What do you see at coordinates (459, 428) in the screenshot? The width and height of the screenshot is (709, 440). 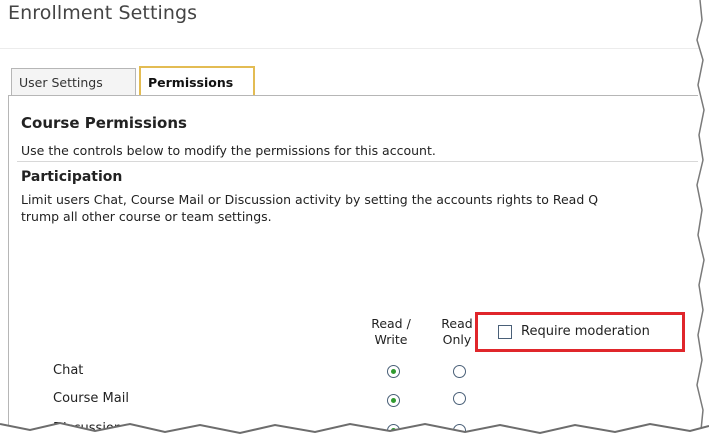 I see `discussion-read-only-radio` at bounding box center [459, 428].